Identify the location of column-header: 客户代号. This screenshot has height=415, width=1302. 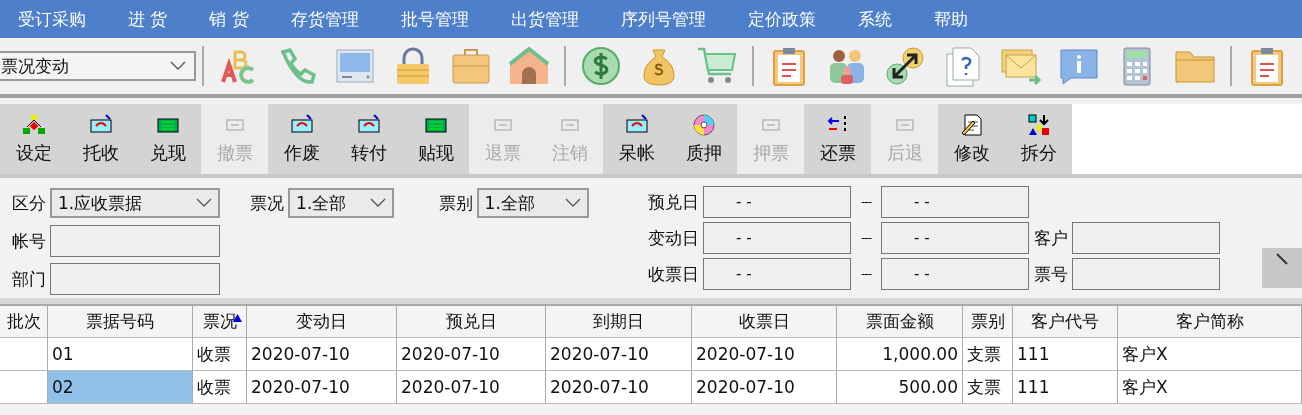
(1065, 322).